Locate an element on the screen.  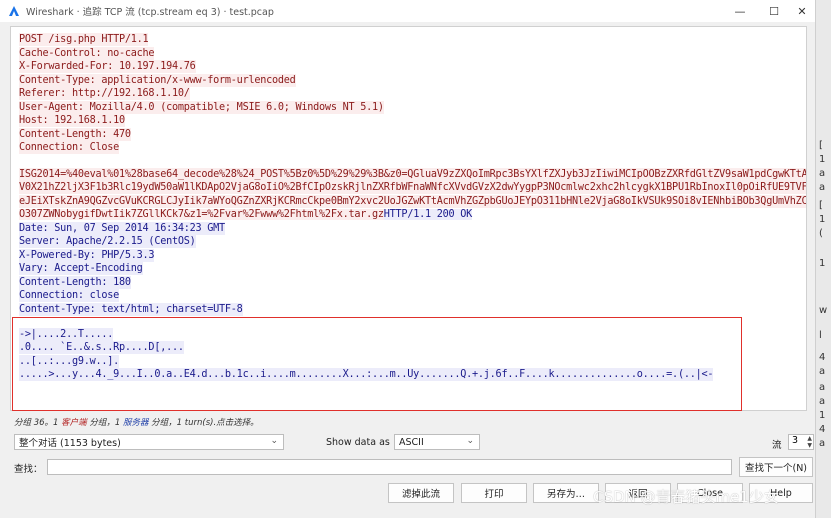
response-line: Content-Type: text/html; charset=UTF-8 is located at coordinates (131, 309).